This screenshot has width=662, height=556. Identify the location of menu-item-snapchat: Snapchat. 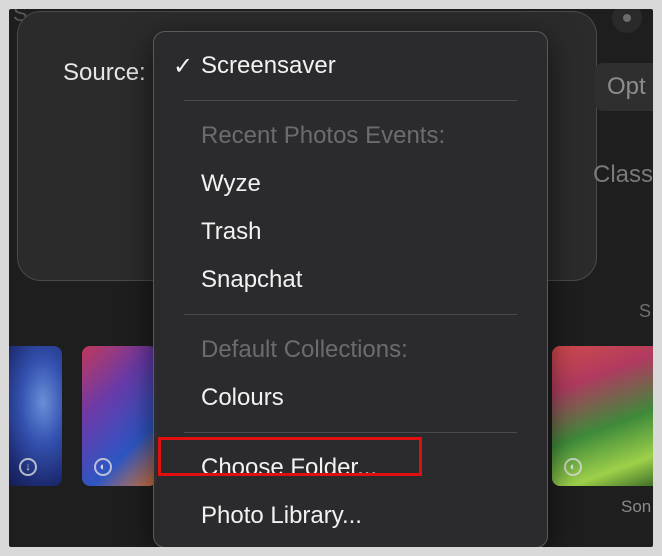
(251, 280).